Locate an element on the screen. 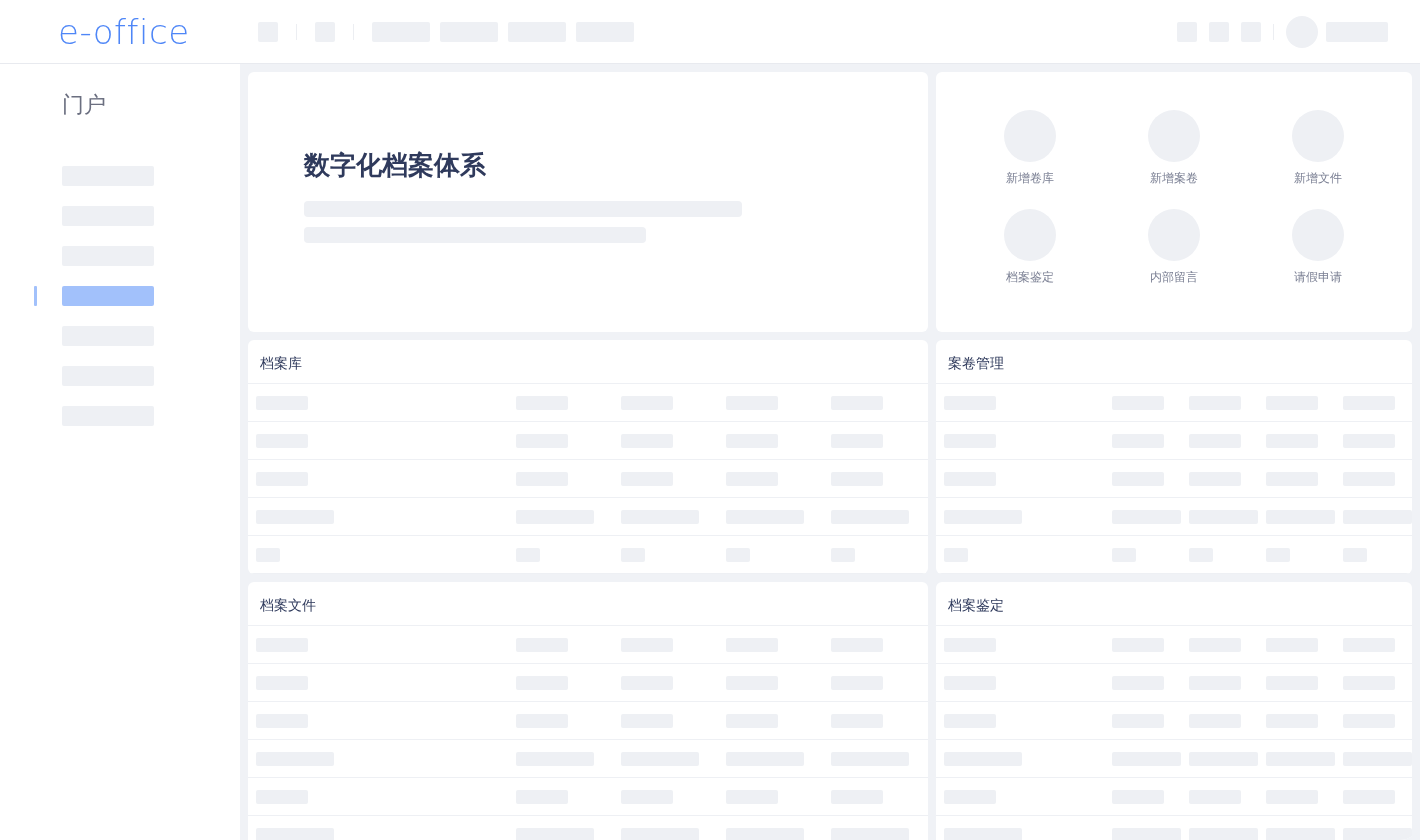 Image resolution: width=1420 pixels, height=840 pixels. quick-action: 内部留言 is located at coordinates (1174, 247).